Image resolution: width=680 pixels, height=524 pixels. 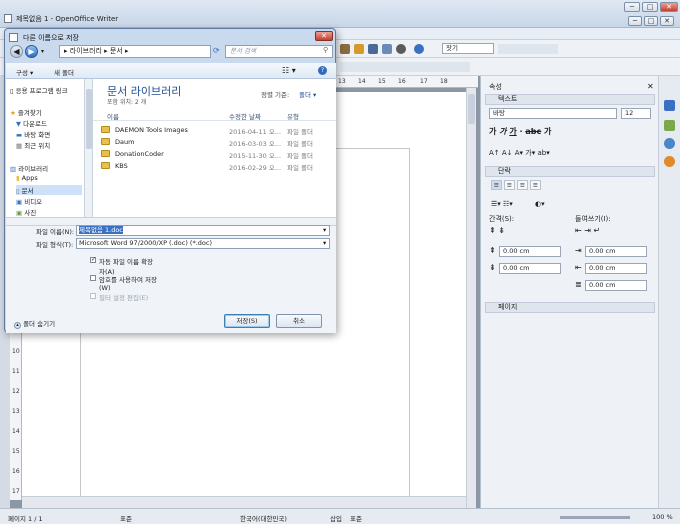 I want to click on refresh-icon: ⟳, so click(x=216, y=50).